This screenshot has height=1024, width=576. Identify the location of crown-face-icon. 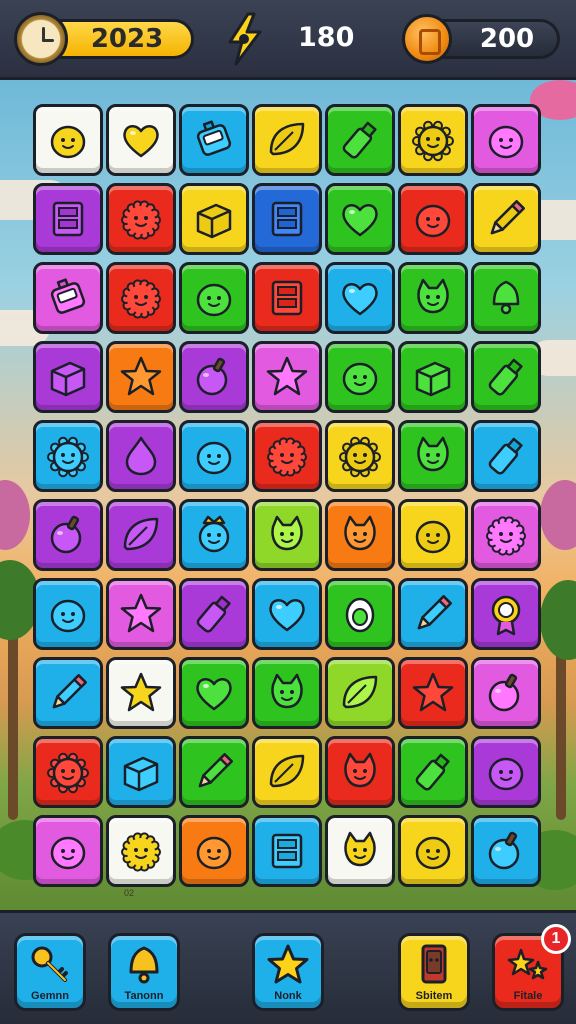
(214, 534).